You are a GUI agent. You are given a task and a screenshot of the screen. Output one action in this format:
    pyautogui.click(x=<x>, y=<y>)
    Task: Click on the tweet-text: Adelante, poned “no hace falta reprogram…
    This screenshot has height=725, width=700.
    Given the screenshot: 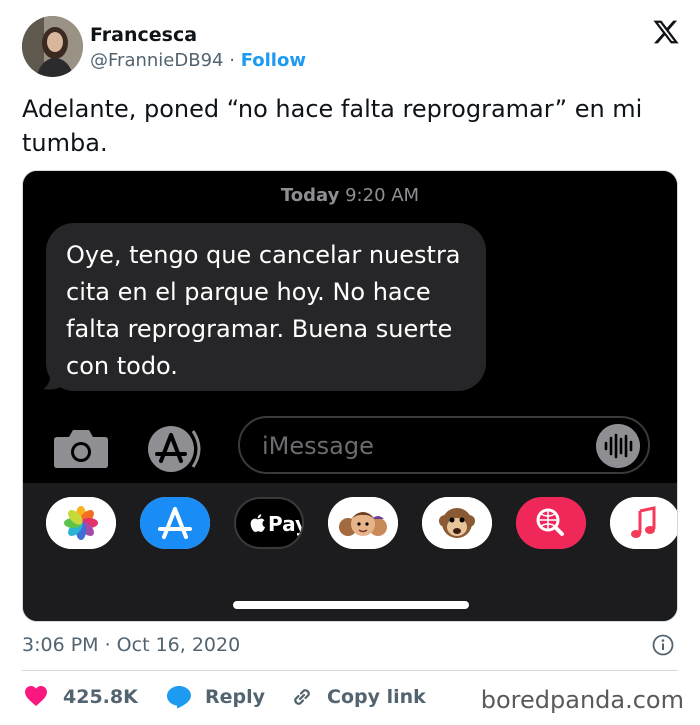 What is the action you would take?
    pyautogui.click(x=332, y=126)
    